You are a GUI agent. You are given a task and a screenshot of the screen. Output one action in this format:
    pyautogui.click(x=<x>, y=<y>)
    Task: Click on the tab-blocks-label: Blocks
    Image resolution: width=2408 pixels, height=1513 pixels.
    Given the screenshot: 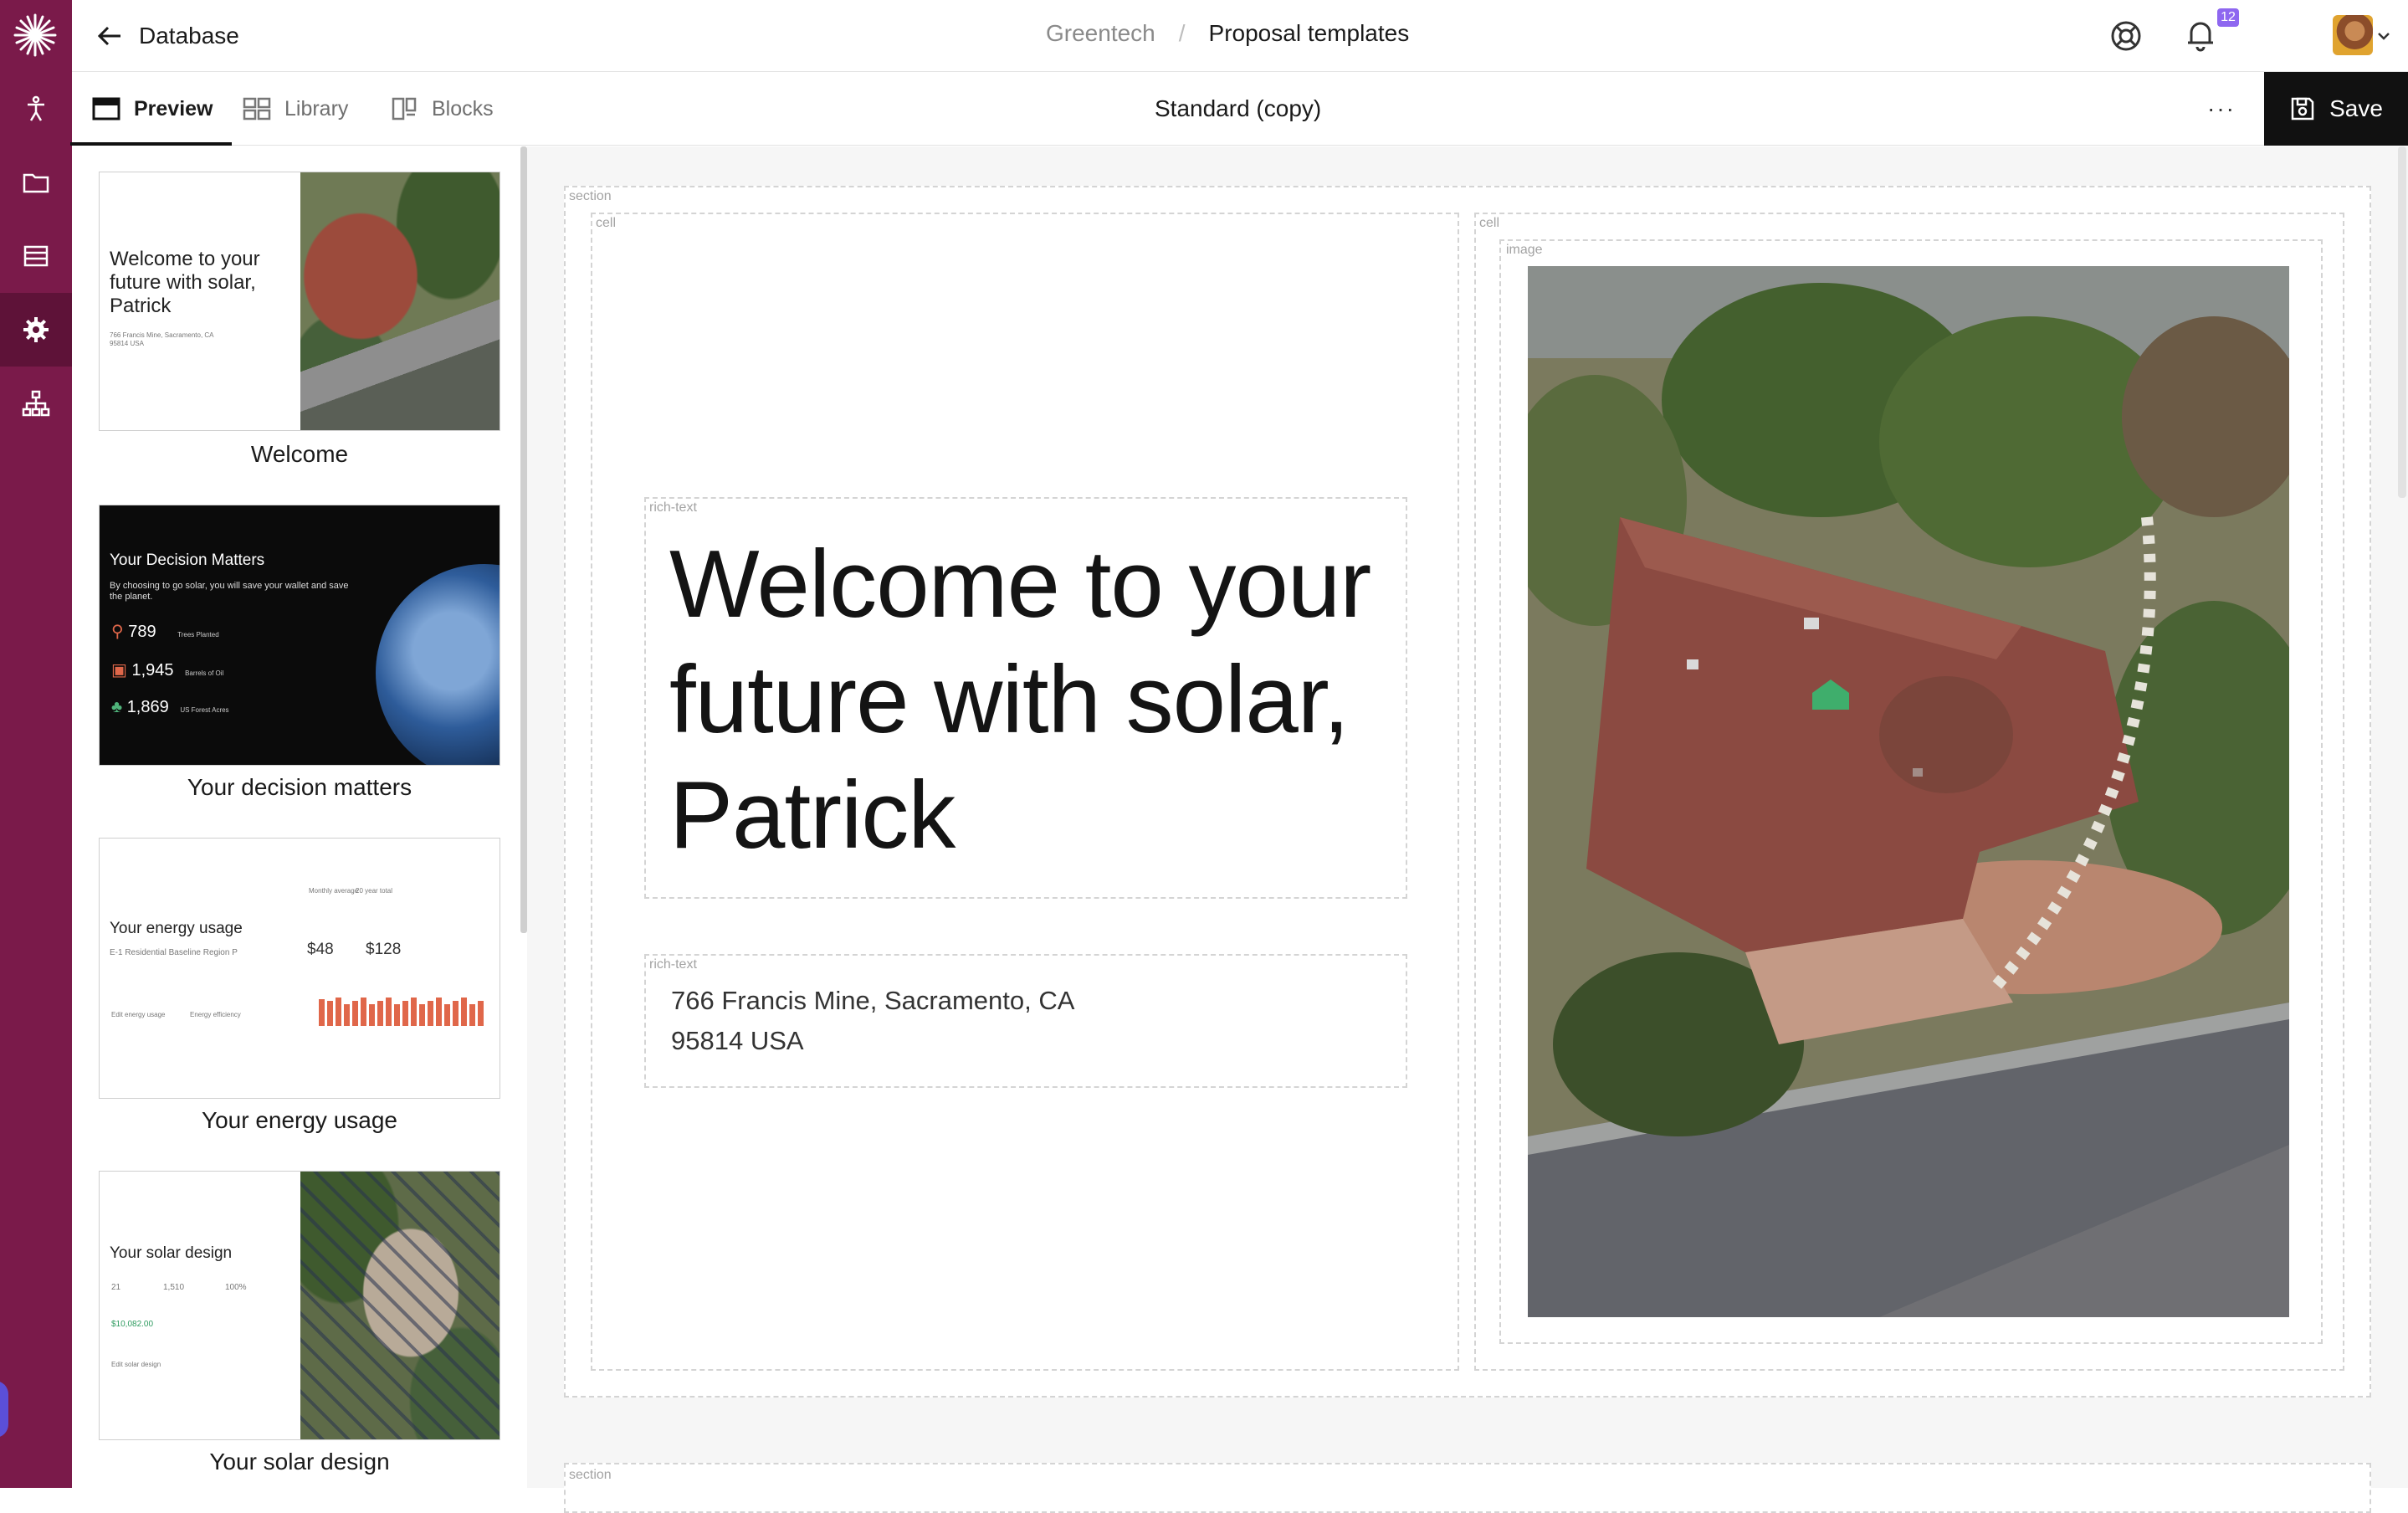 What is the action you would take?
    pyautogui.click(x=463, y=108)
    